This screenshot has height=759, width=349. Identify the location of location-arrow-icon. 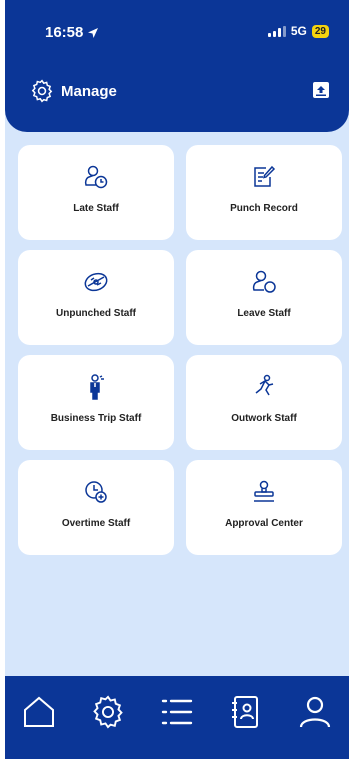
(93, 32).